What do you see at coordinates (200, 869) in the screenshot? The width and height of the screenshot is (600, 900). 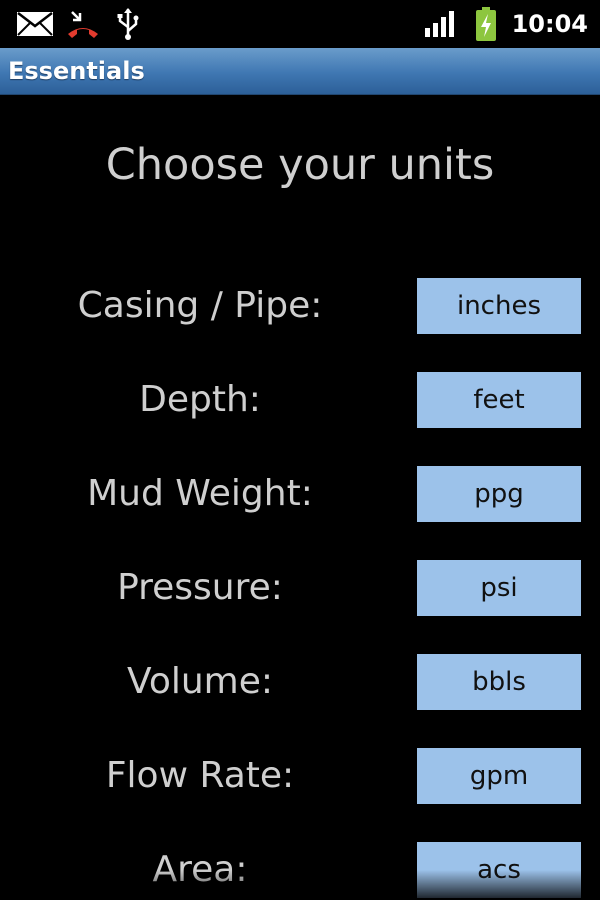 I see `unit-label-area: Area:` at bounding box center [200, 869].